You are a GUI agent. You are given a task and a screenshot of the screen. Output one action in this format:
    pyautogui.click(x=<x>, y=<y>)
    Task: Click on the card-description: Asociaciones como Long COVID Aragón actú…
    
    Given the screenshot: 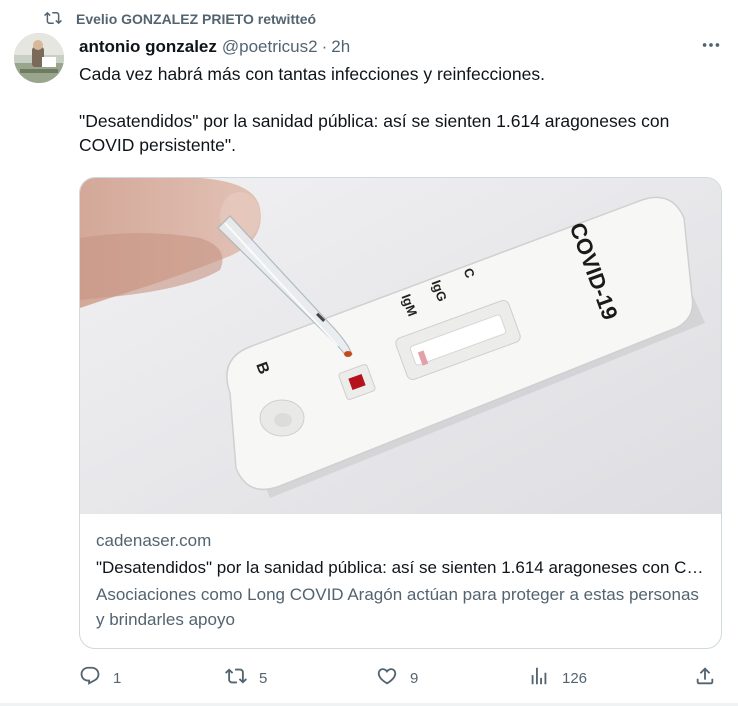 What is the action you would take?
    pyautogui.click(x=397, y=607)
    